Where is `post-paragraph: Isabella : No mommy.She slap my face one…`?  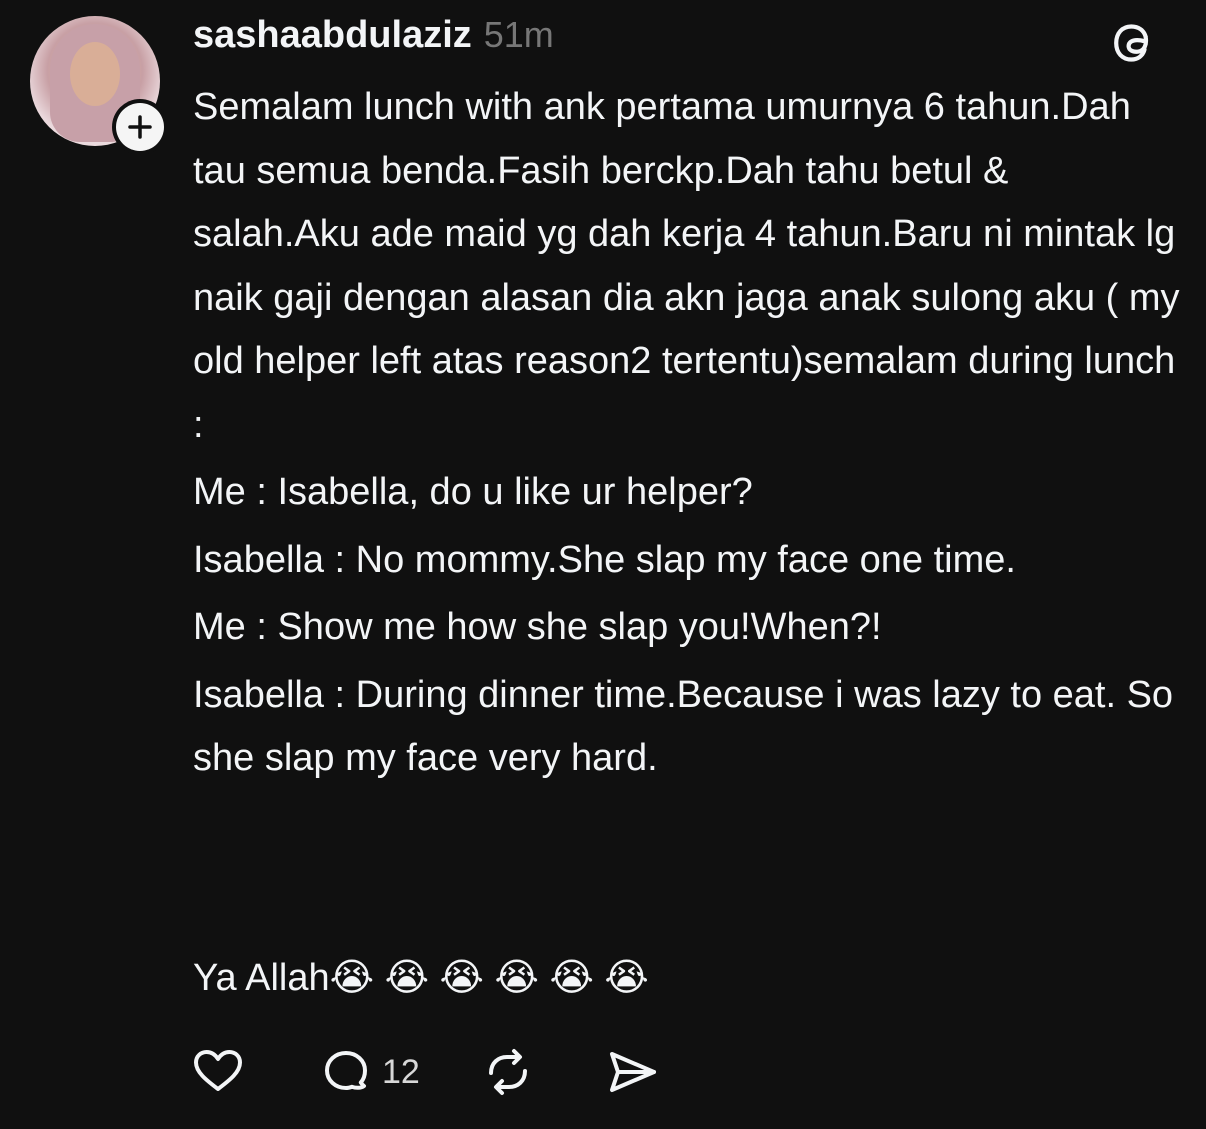 post-paragraph: Isabella : No mommy.She slap my face one… is located at coordinates (604, 559).